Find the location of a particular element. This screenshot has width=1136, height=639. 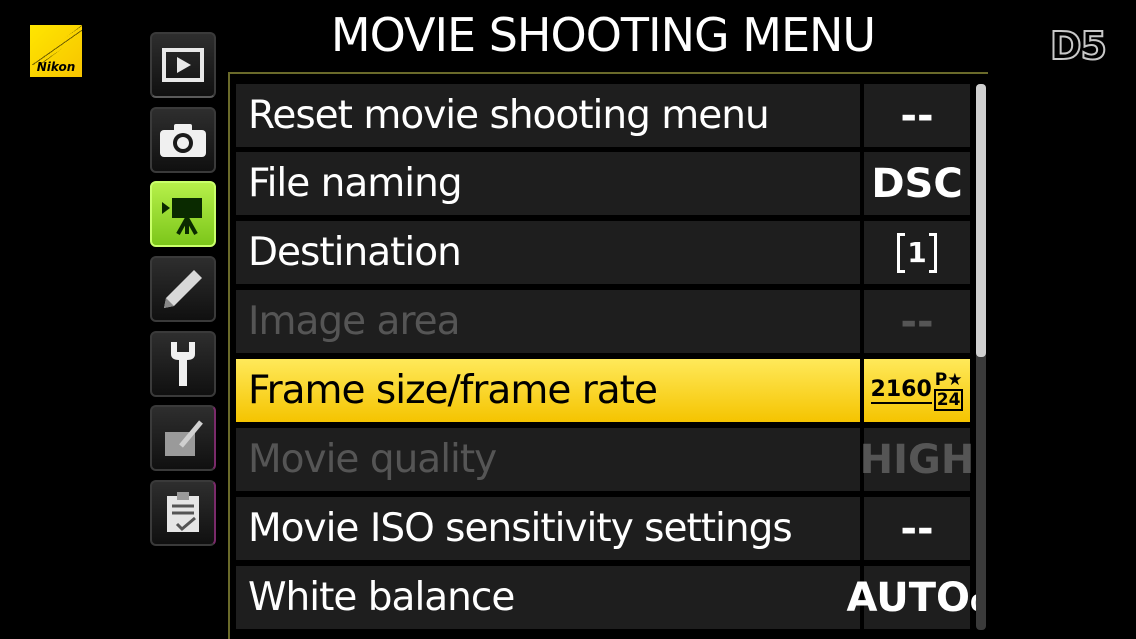

nikon-logo: Nikon is located at coordinates (56, 51).